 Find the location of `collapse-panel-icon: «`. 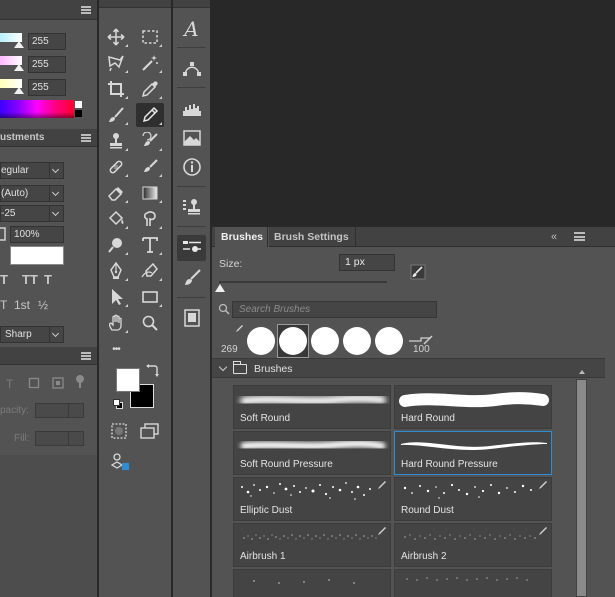

collapse-panel-icon: « is located at coordinates (554, 237).